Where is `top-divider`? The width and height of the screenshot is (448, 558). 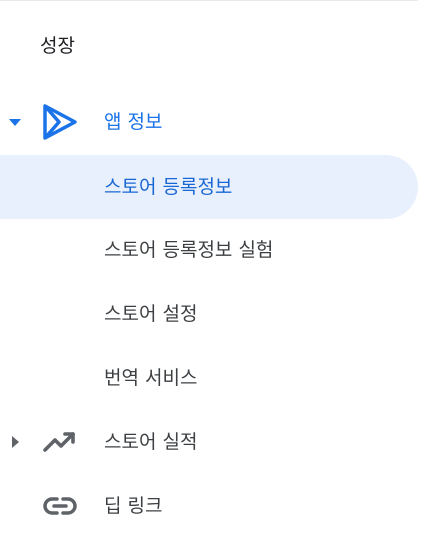 top-divider is located at coordinates (209, 0).